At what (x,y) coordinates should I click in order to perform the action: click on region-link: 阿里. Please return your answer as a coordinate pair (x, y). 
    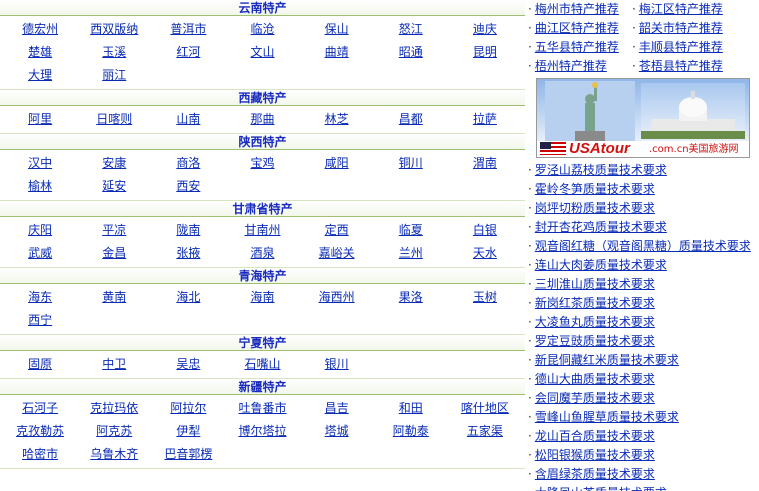
    Looking at the image, I should click on (40, 119).